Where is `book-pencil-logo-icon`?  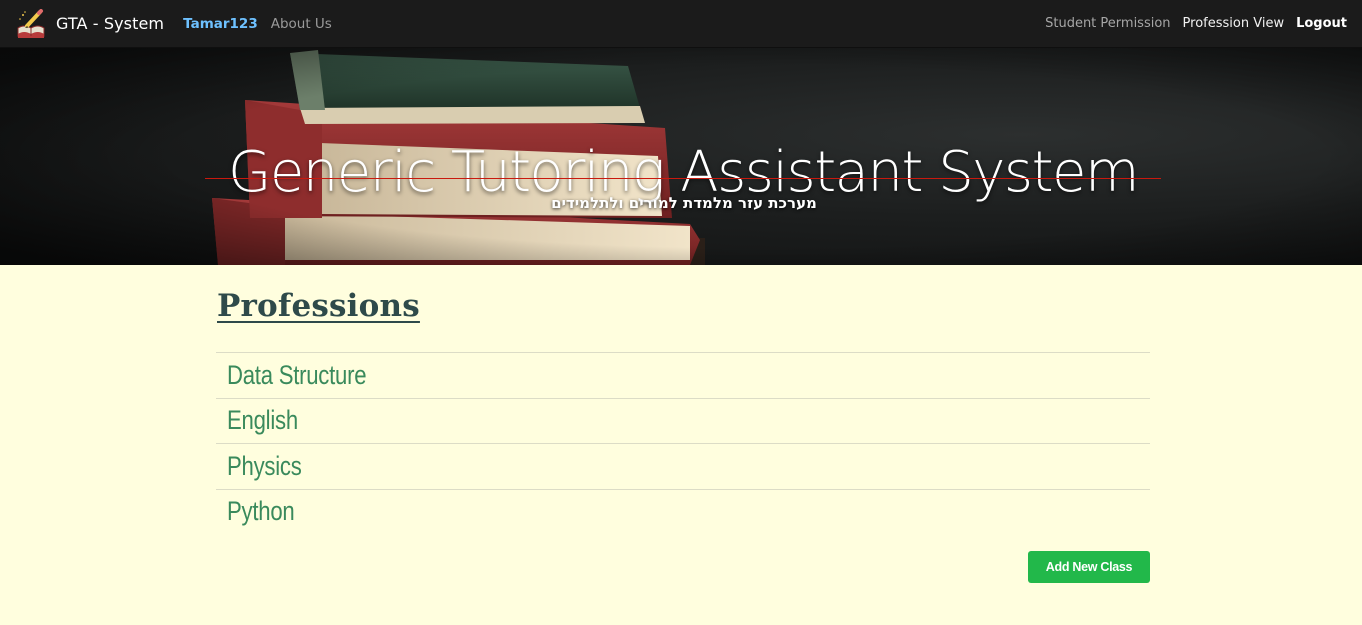 book-pencil-logo-icon is located at coordinates (31, 23).